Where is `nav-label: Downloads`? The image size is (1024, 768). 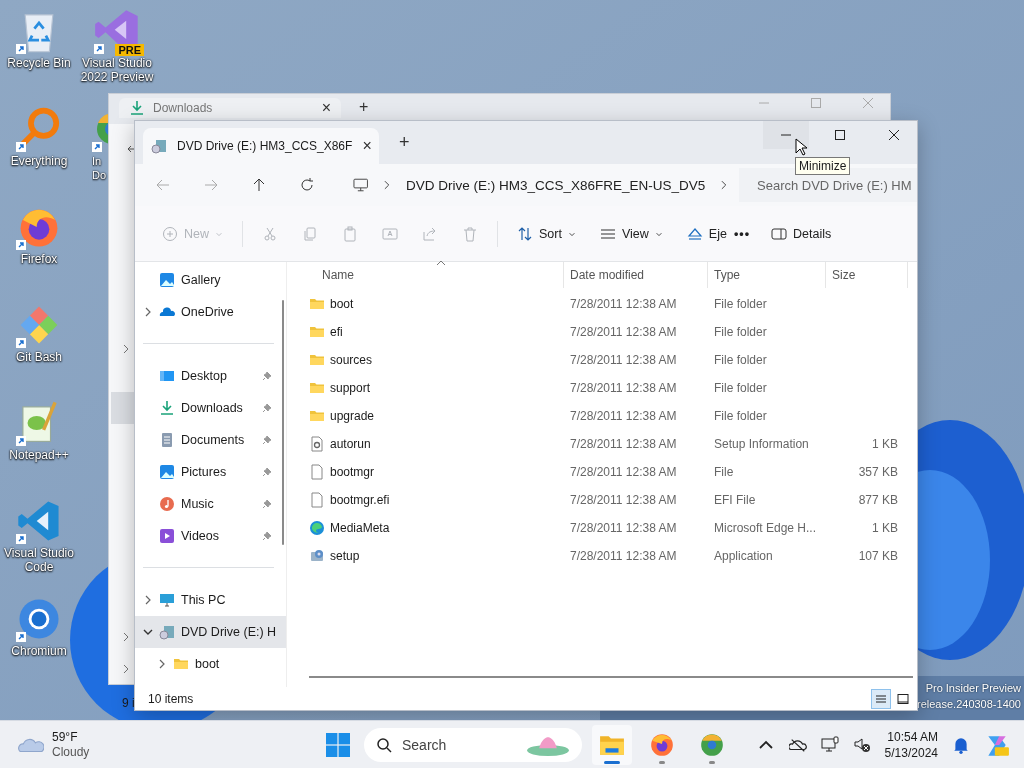 nav-label: Downloads is located at coordinates (212, 408).